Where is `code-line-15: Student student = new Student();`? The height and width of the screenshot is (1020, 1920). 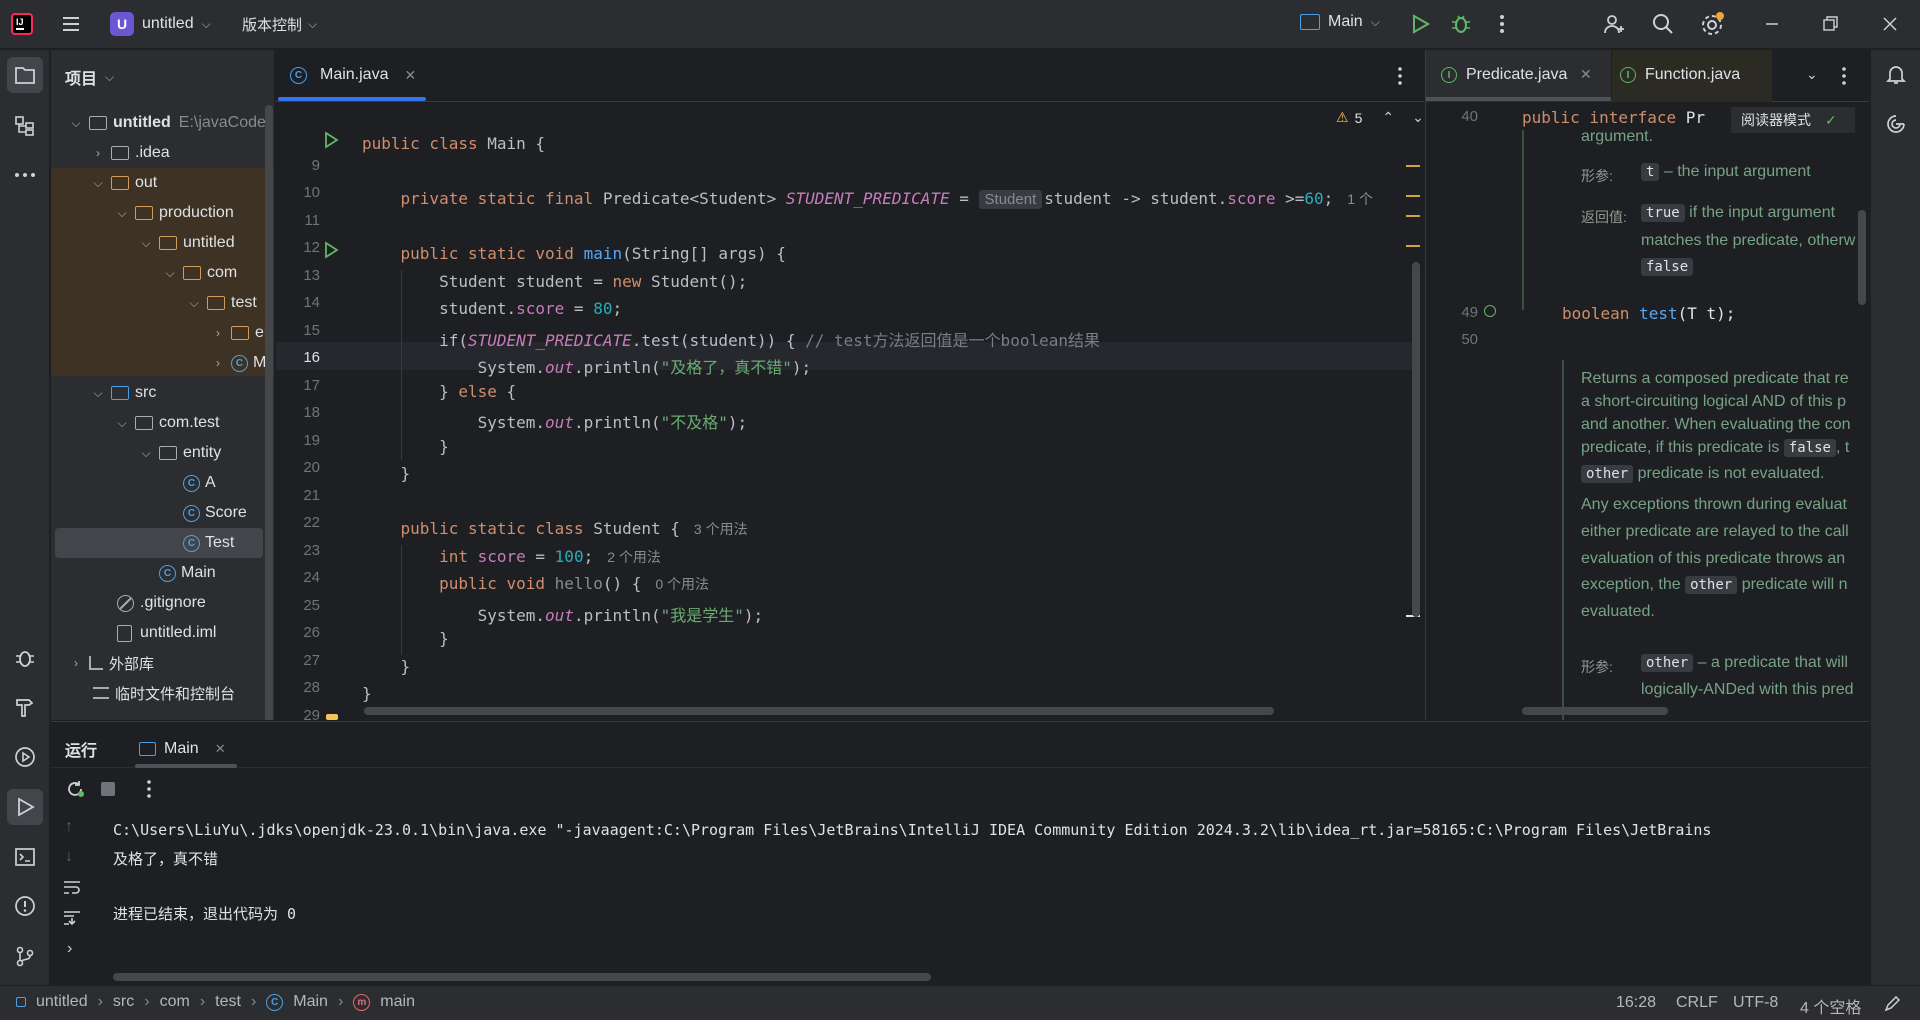
code-line-15: Student student = new Student(); is located at coordinates (554, 281).